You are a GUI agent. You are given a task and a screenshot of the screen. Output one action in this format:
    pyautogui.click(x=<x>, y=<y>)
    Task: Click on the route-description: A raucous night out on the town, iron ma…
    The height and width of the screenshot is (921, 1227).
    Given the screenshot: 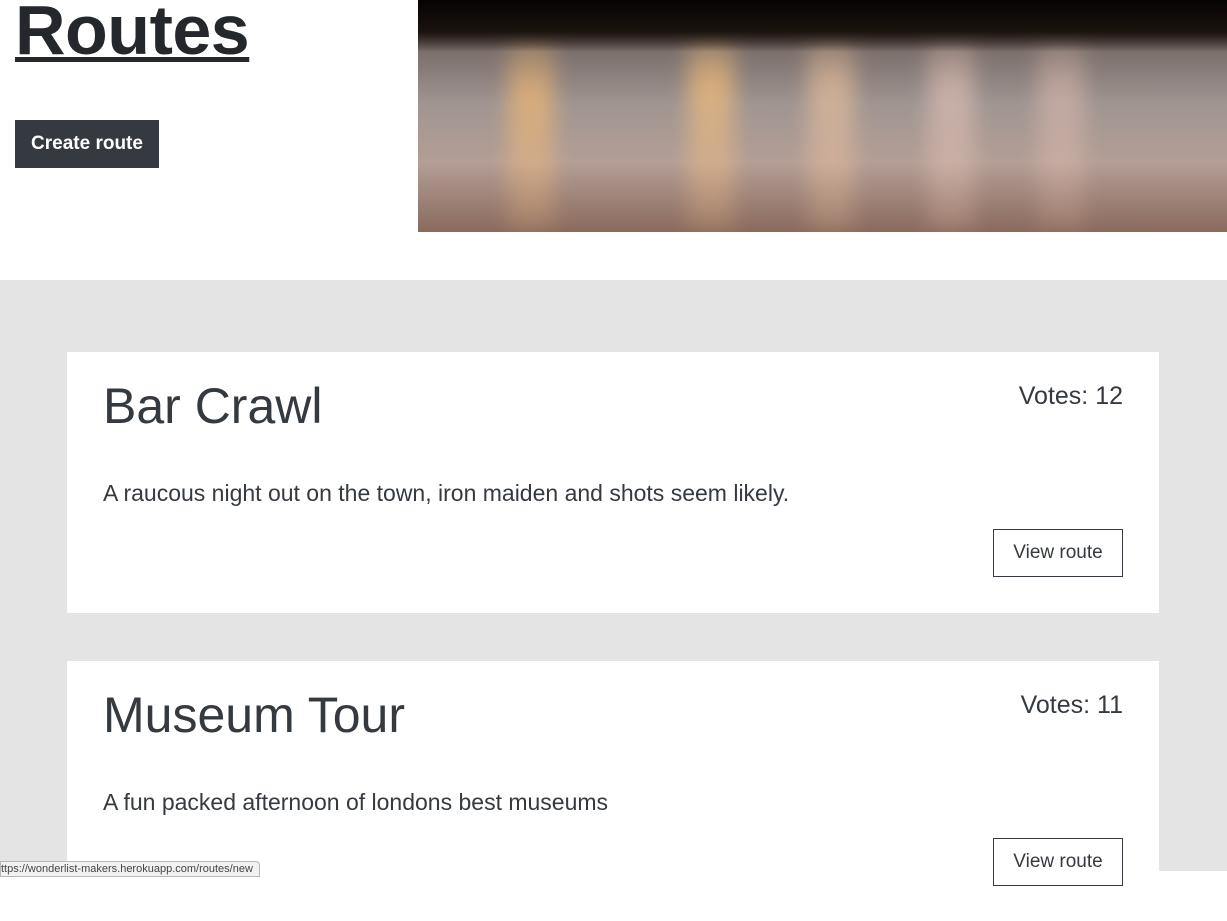 What is the action you would take?
    pyautogui.click(x=446, y=493)
    